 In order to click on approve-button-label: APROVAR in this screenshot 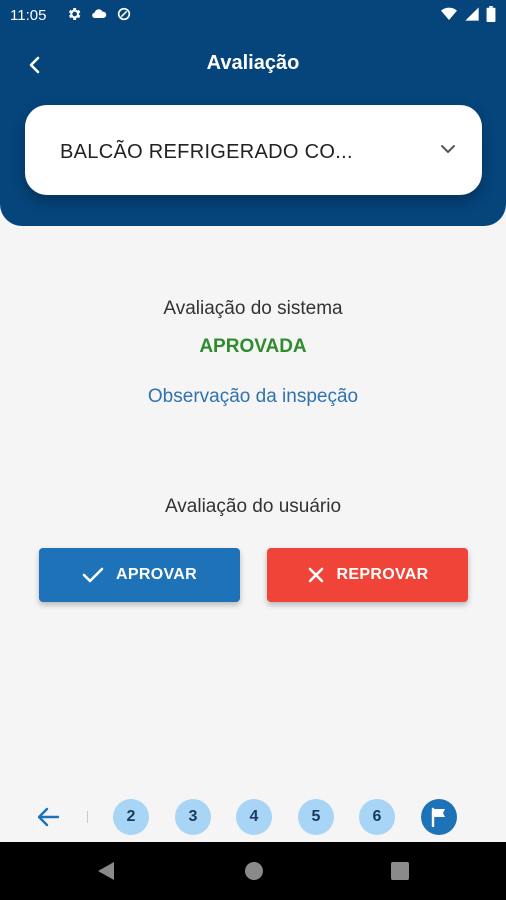, I will do `click(156, 574)`.